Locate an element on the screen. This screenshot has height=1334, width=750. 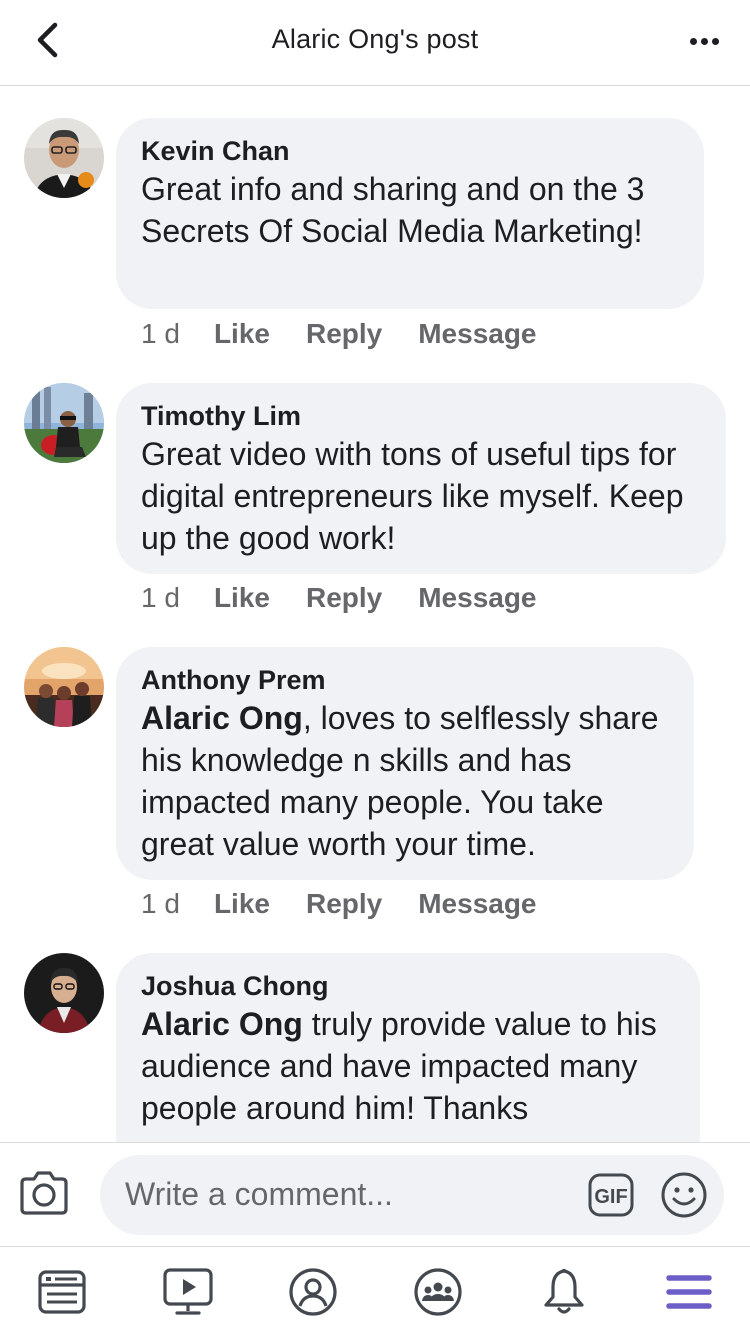
emoji-button is located at coordinates (684, 1195).